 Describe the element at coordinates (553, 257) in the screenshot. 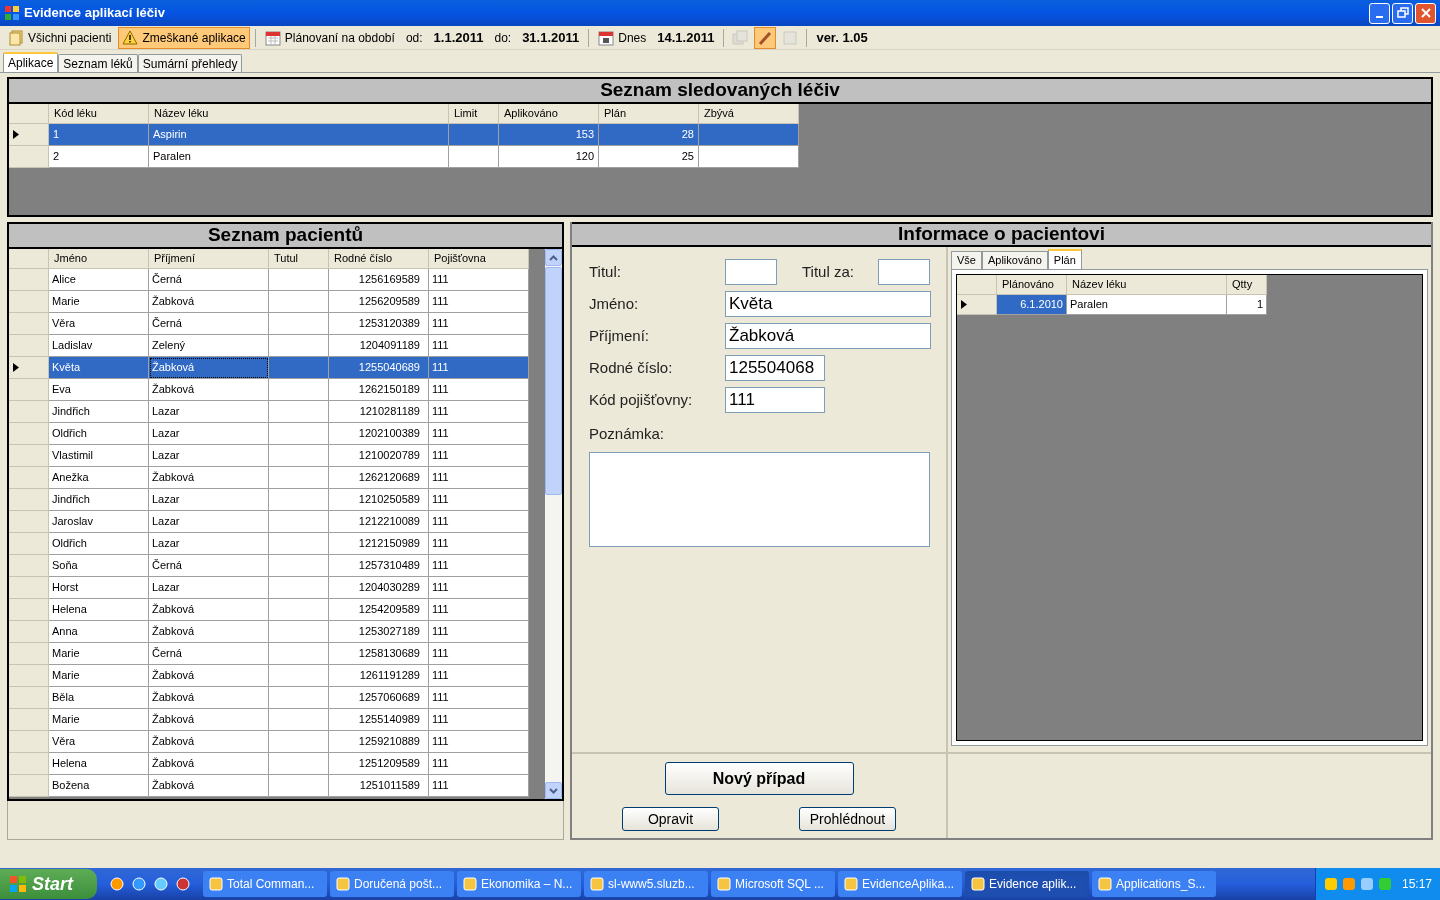

I see `scroll-up-button` at that location.